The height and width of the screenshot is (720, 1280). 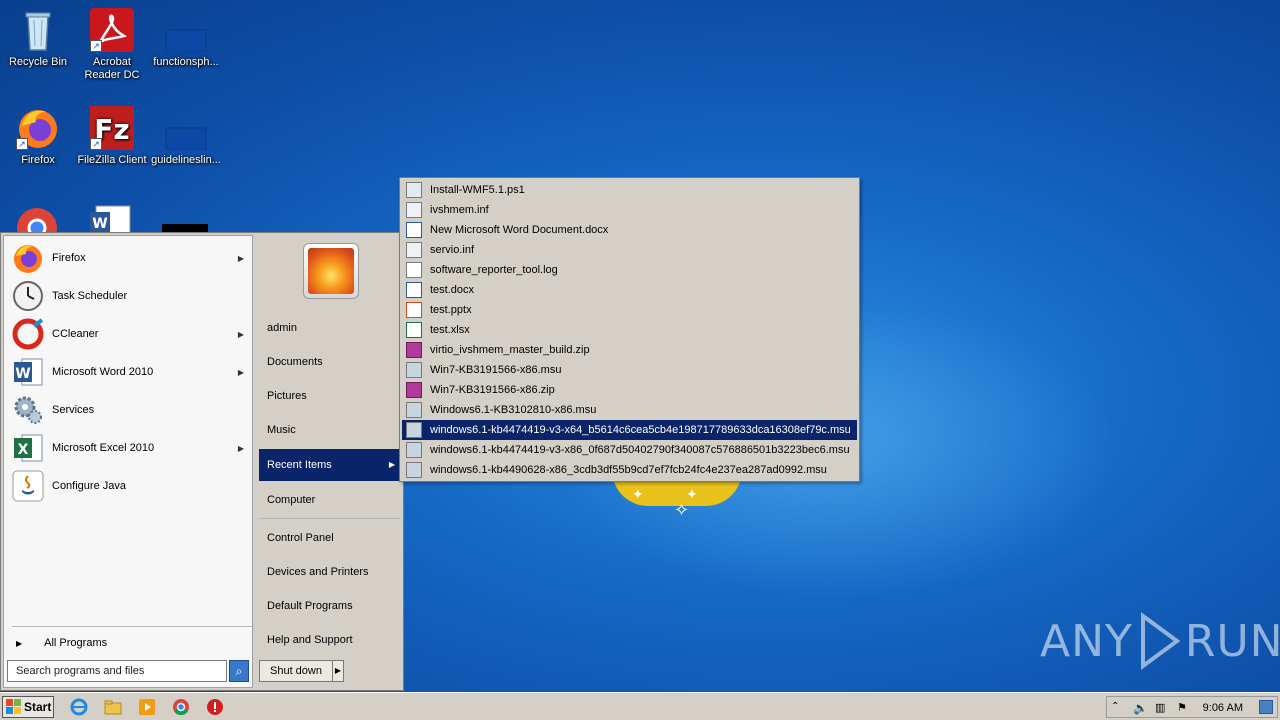 What do you see at coordinates (629, 190) in the screenshot?
I see `recent-item: Install-WMF5.1.ps1` at bounding box center [629, 190].